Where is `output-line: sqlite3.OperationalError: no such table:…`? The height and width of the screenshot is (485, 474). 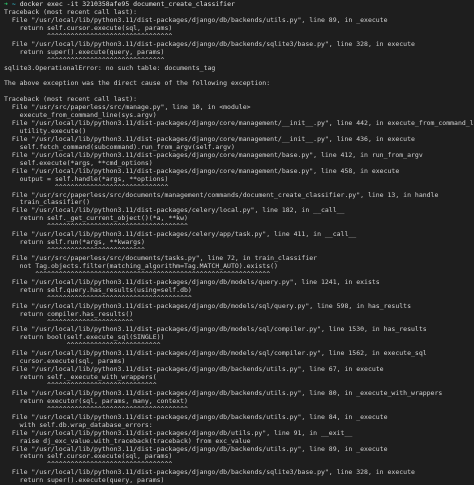
output-line: sqlite3.OperationalError: no such table:… is located at coordinates (110, 67).